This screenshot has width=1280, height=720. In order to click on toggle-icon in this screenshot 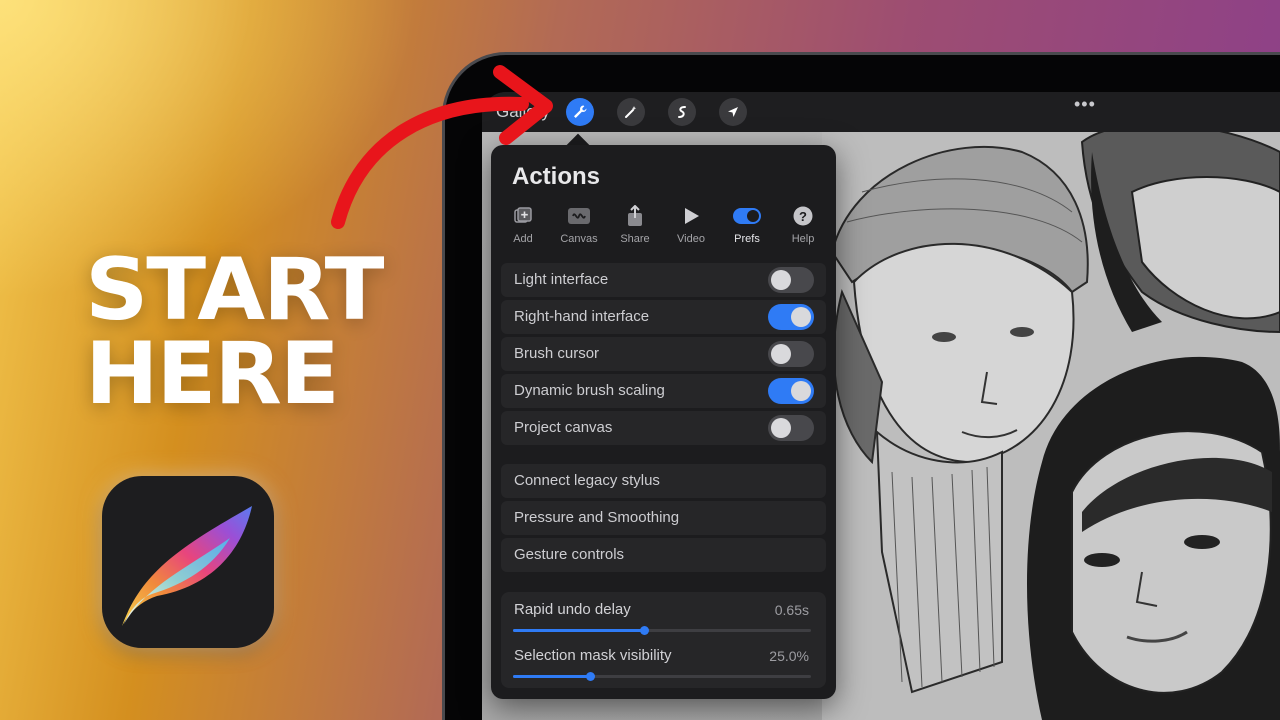, I will do `click(747, 216)`.